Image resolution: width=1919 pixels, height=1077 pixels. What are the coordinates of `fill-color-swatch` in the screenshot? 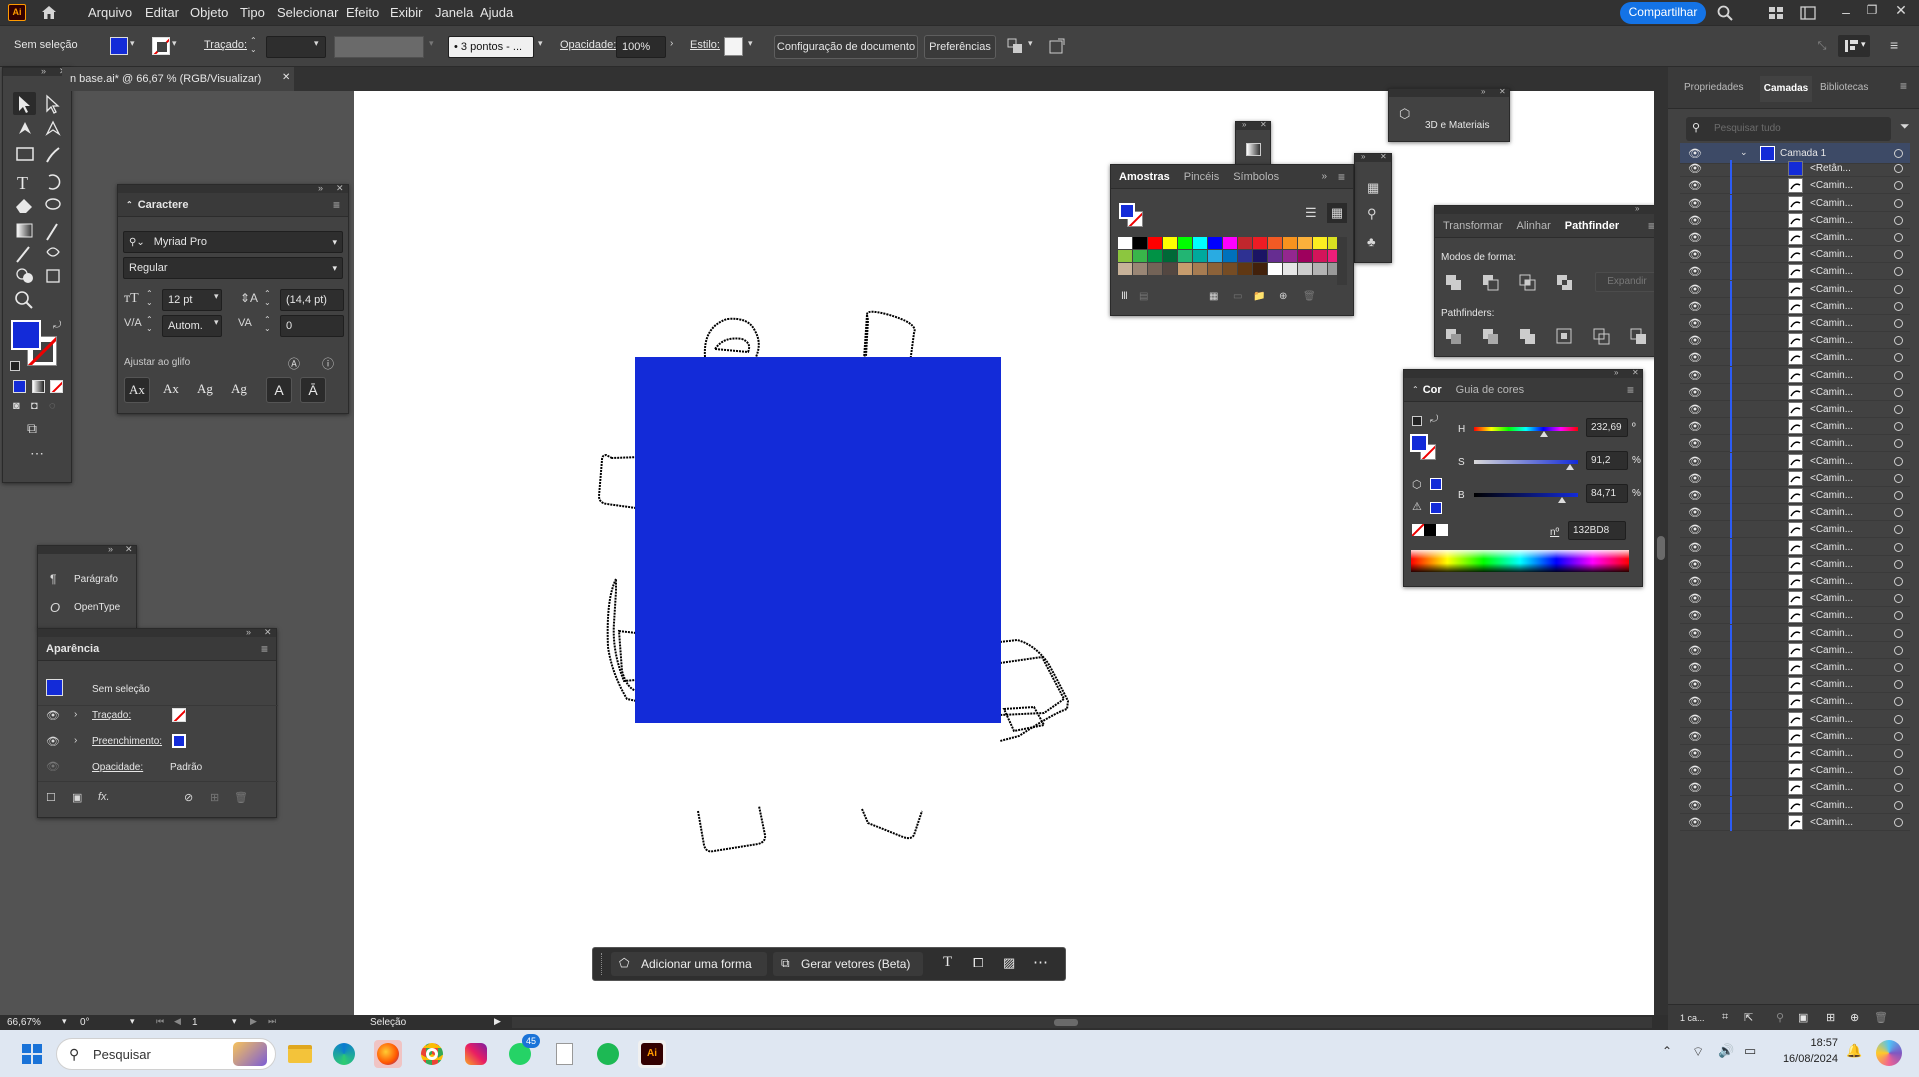 It's located at (26, 335).